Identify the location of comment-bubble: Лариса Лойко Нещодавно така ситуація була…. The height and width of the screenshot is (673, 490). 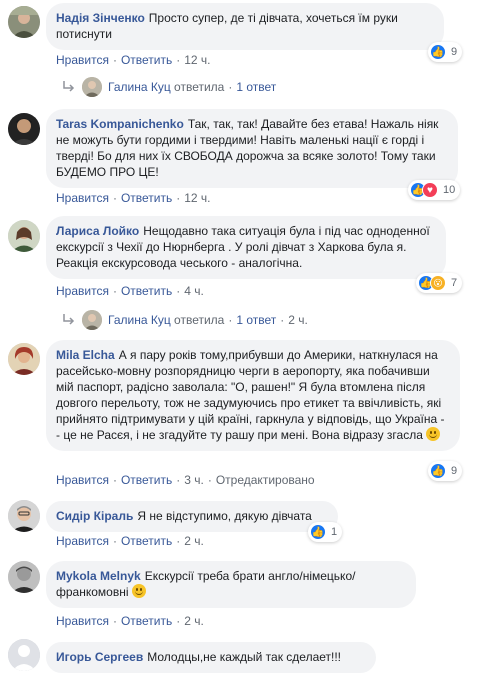
(246, 247).